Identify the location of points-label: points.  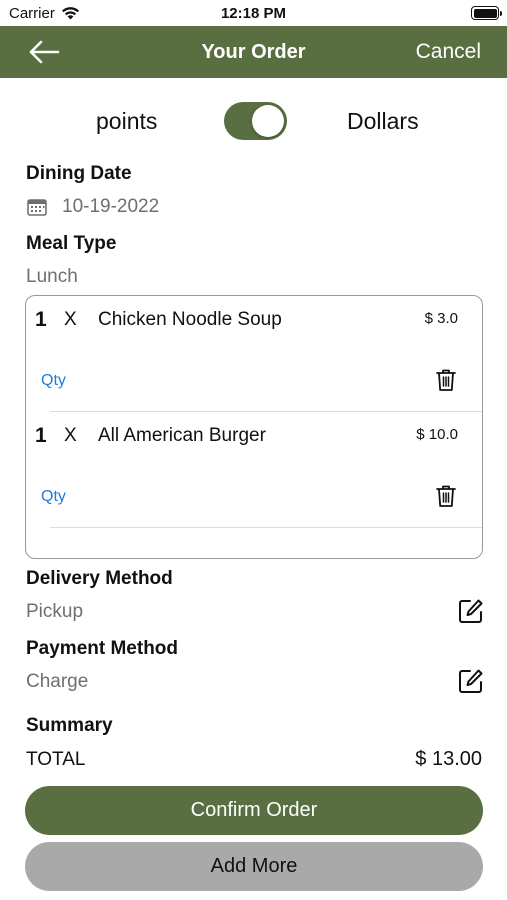
(127, 121).